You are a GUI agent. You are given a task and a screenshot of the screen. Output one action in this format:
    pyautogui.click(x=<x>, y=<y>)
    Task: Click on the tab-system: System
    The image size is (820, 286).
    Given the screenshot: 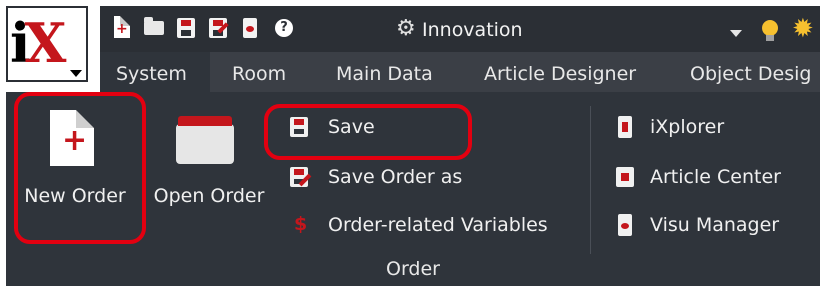 What is the action you would take?
    pyautogui.click(x=155, y=72)
    